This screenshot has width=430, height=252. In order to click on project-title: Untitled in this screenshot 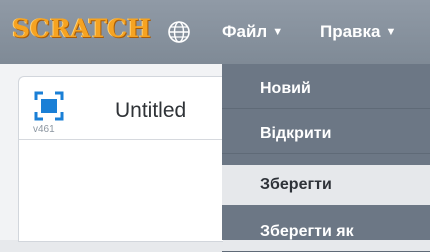, I will do `click(150, 111)`.